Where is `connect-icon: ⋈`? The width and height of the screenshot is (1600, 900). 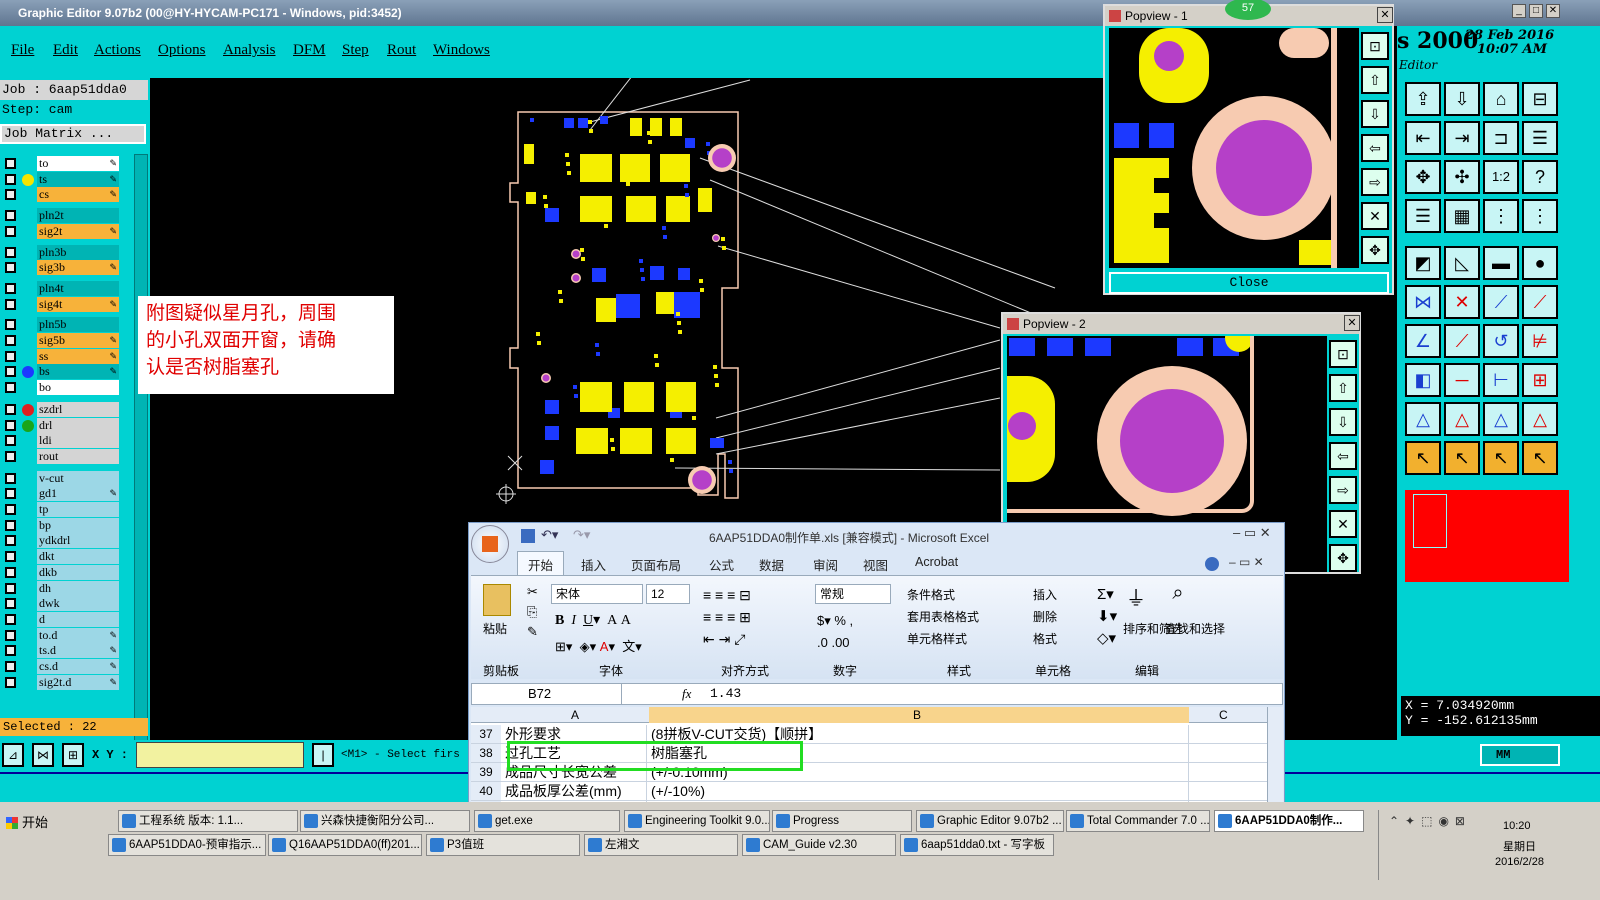 connect-icon: ⋈ is located at coordinates (1423, 302).